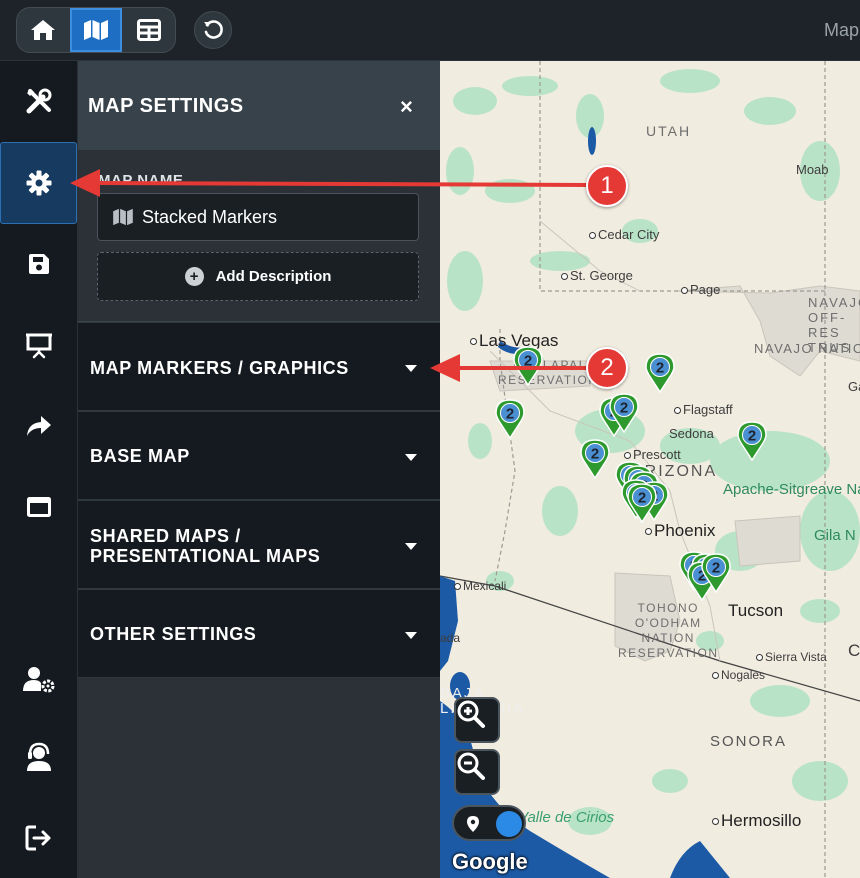 This screenshot has width=860, height=878. I want to click on save-button, so click(39, 264).